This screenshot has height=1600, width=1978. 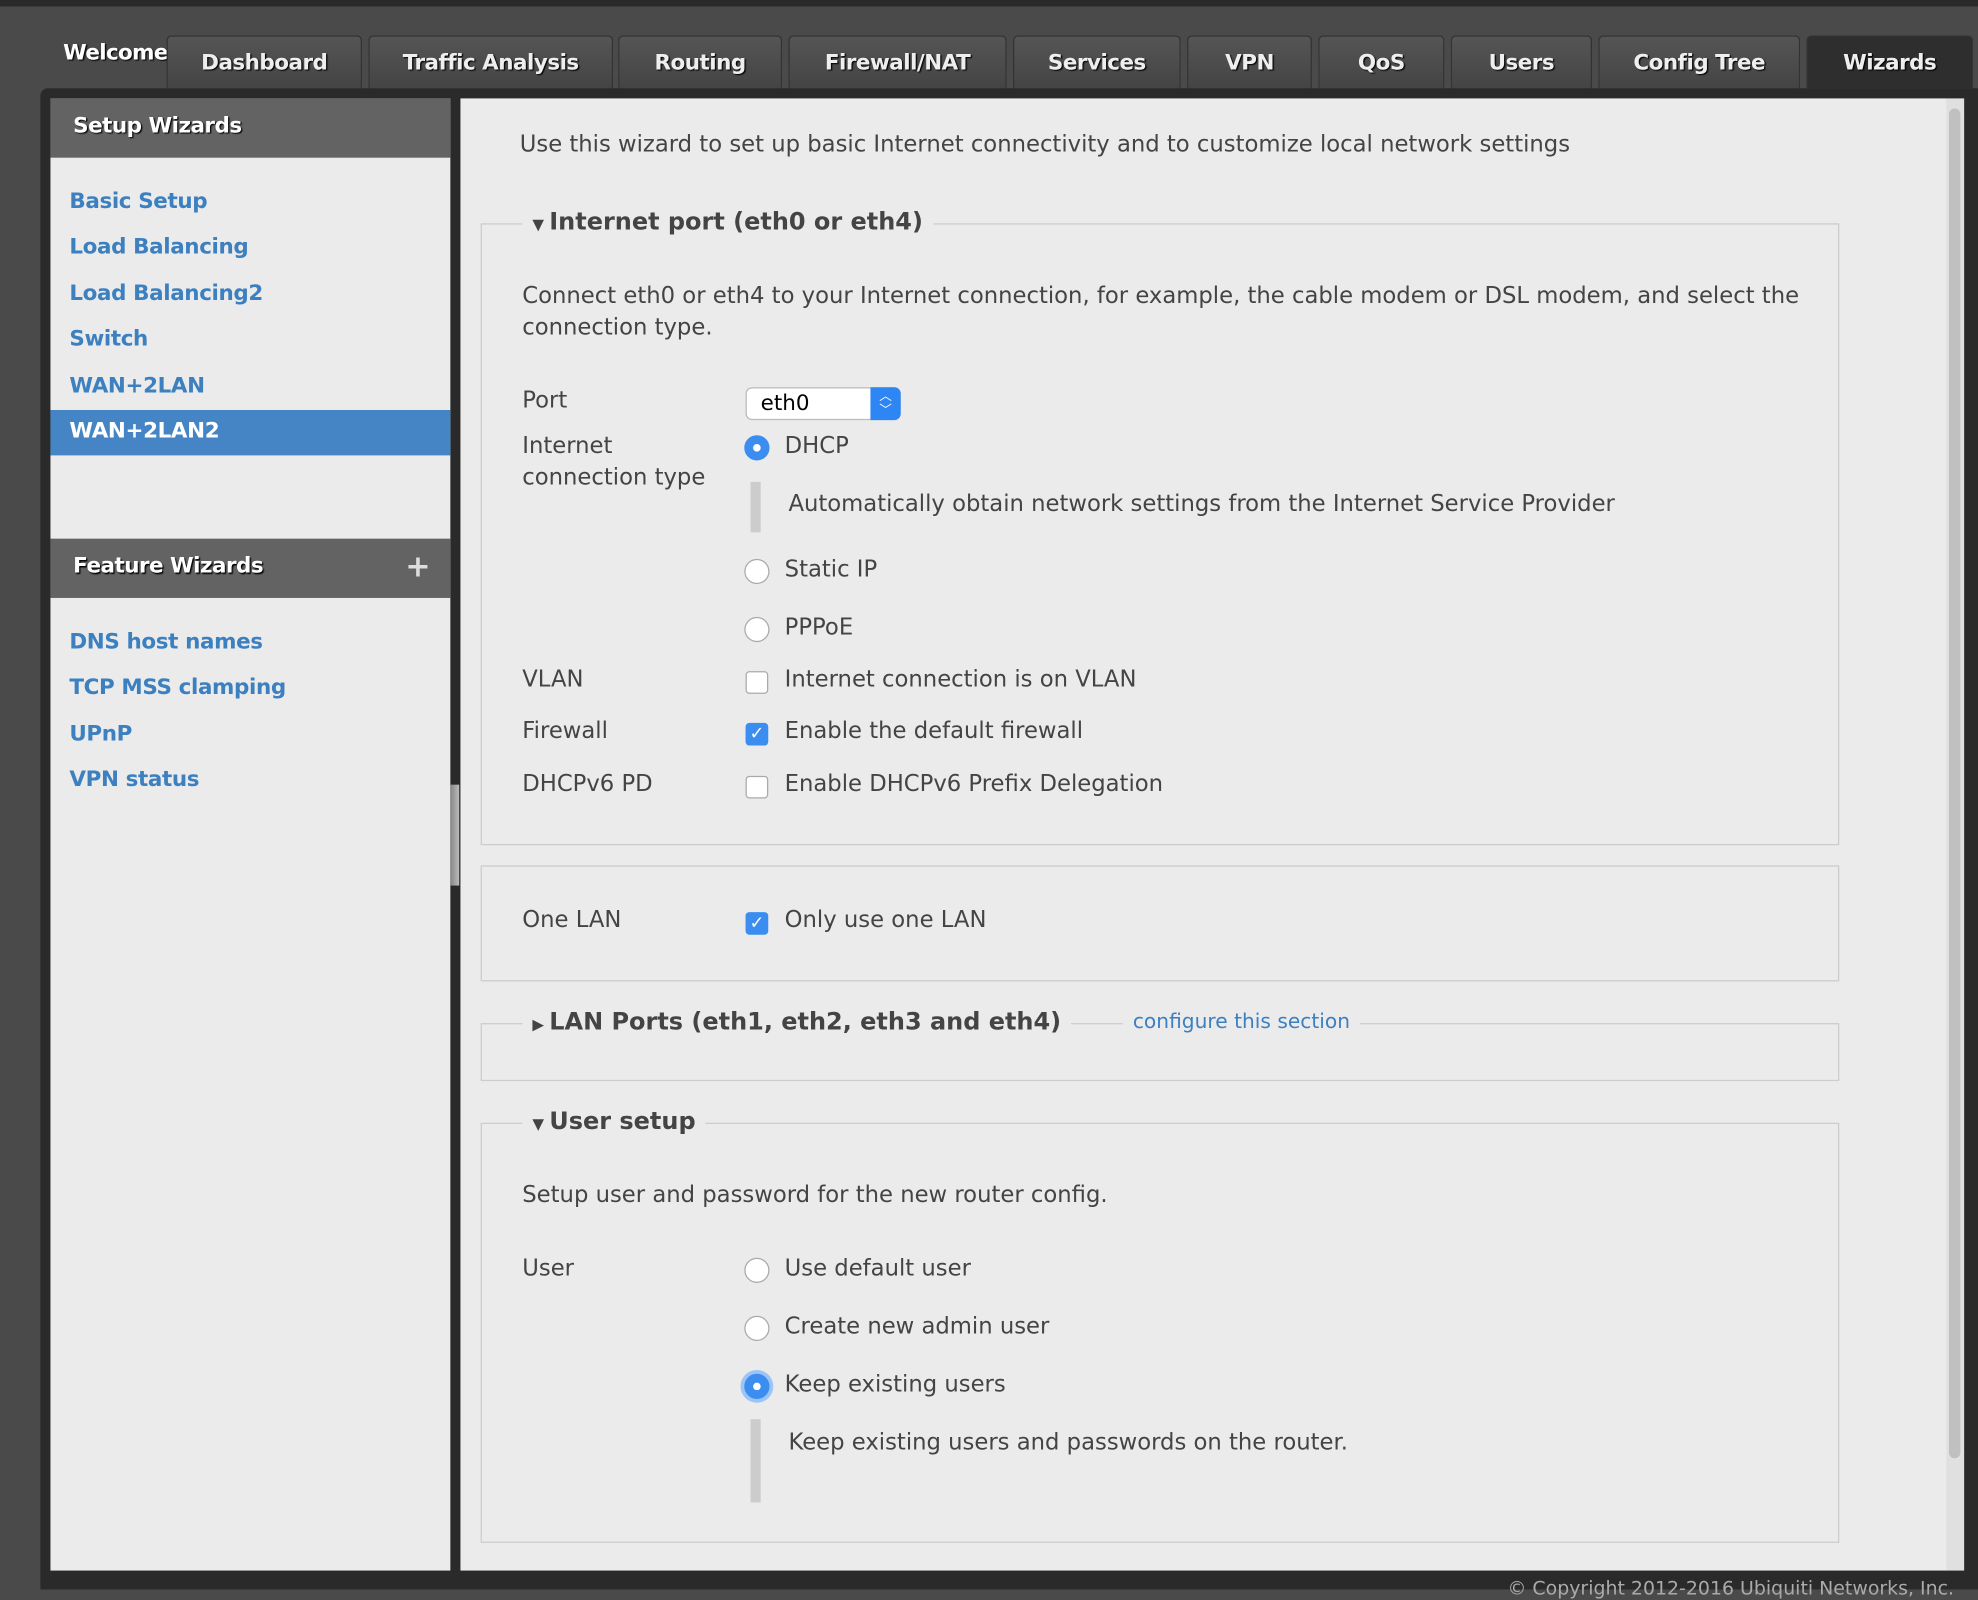 I want to click on port-label: Port, so click(x=545, y=400).